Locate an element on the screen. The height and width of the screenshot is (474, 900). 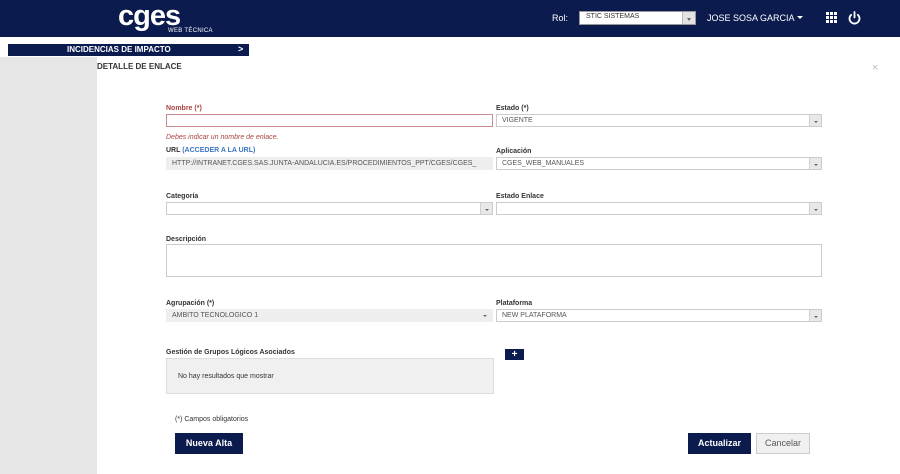
nombre-error-message: Debes indicar un nombre de enlace. is located at coordinates (222, 137).